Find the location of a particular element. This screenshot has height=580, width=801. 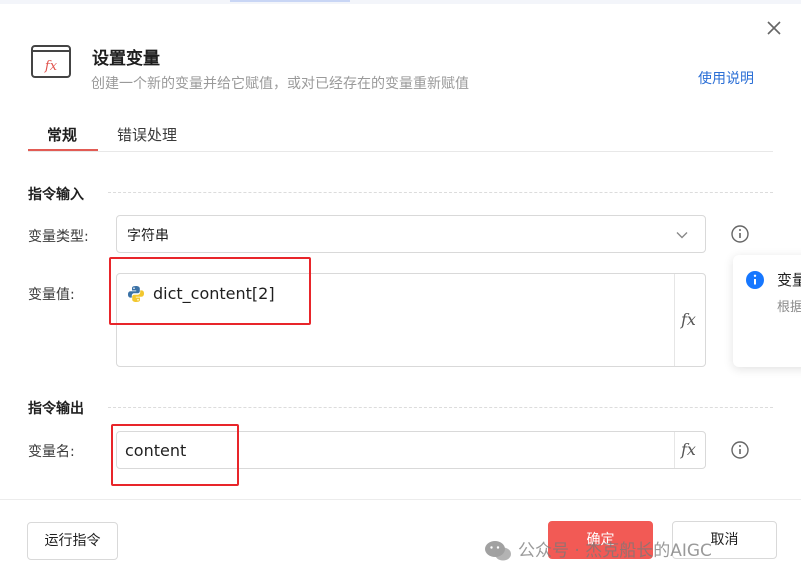

popover-title: 变量 is located at coordinates (789, 280).